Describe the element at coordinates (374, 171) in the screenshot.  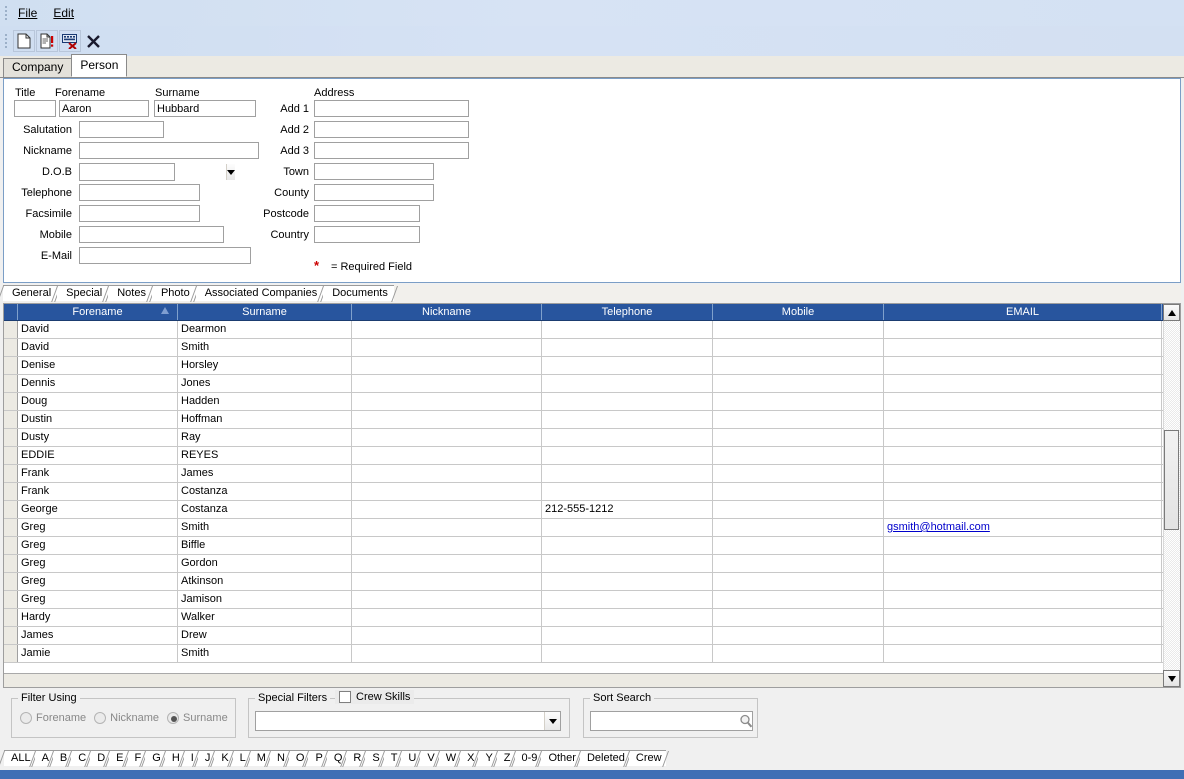
I see `town-field` at that location.